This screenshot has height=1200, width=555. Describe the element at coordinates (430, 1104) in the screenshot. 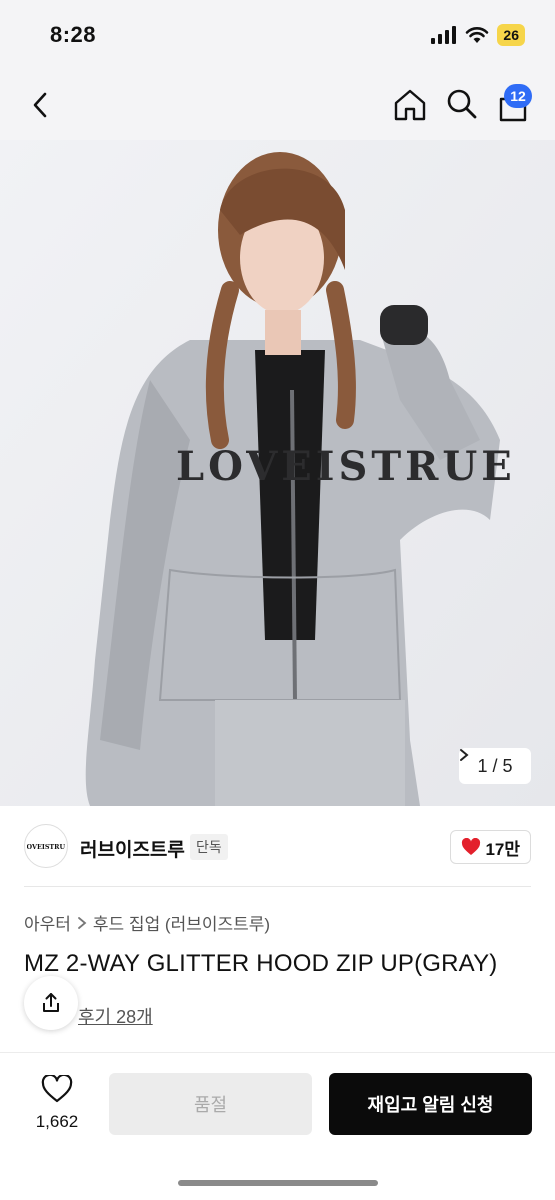

I see `restock-alert-button: 재입고 알림 신청` at that location.